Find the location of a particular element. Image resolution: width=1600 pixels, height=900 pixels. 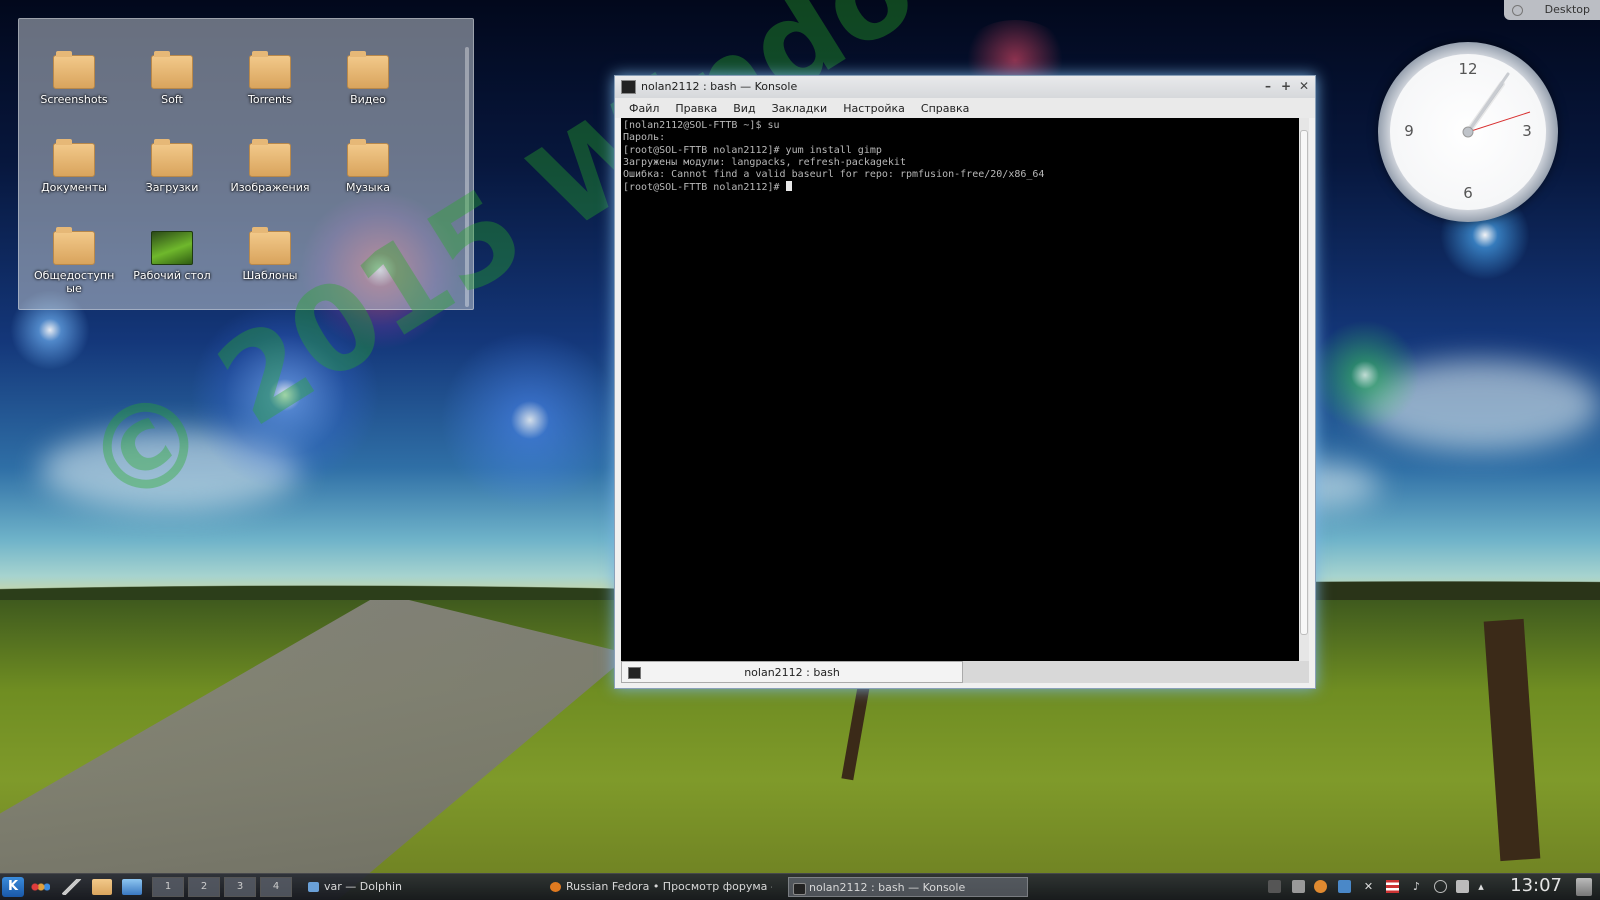

network-tray-icon is located at coordinates (1440, 886).